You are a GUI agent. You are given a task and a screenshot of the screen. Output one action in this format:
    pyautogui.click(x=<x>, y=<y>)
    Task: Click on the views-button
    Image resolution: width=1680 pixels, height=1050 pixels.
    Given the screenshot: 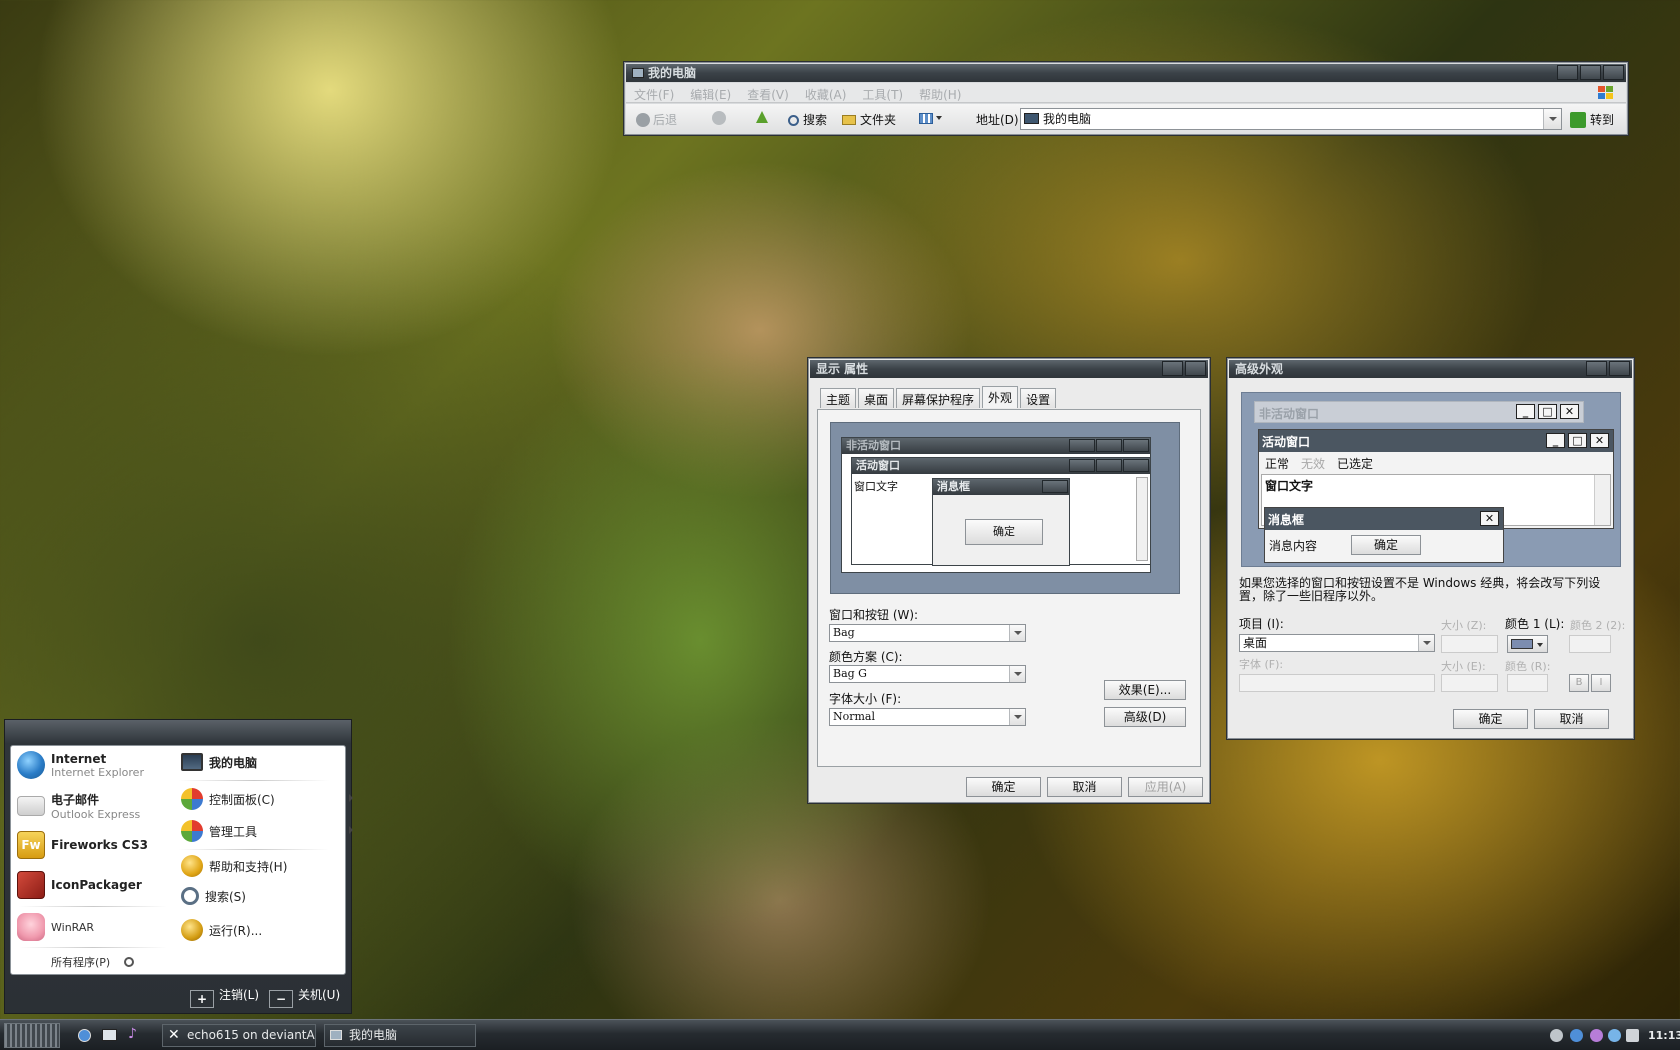 What is the action you would take?
    pyautogui.click(x=930, y=118)
    